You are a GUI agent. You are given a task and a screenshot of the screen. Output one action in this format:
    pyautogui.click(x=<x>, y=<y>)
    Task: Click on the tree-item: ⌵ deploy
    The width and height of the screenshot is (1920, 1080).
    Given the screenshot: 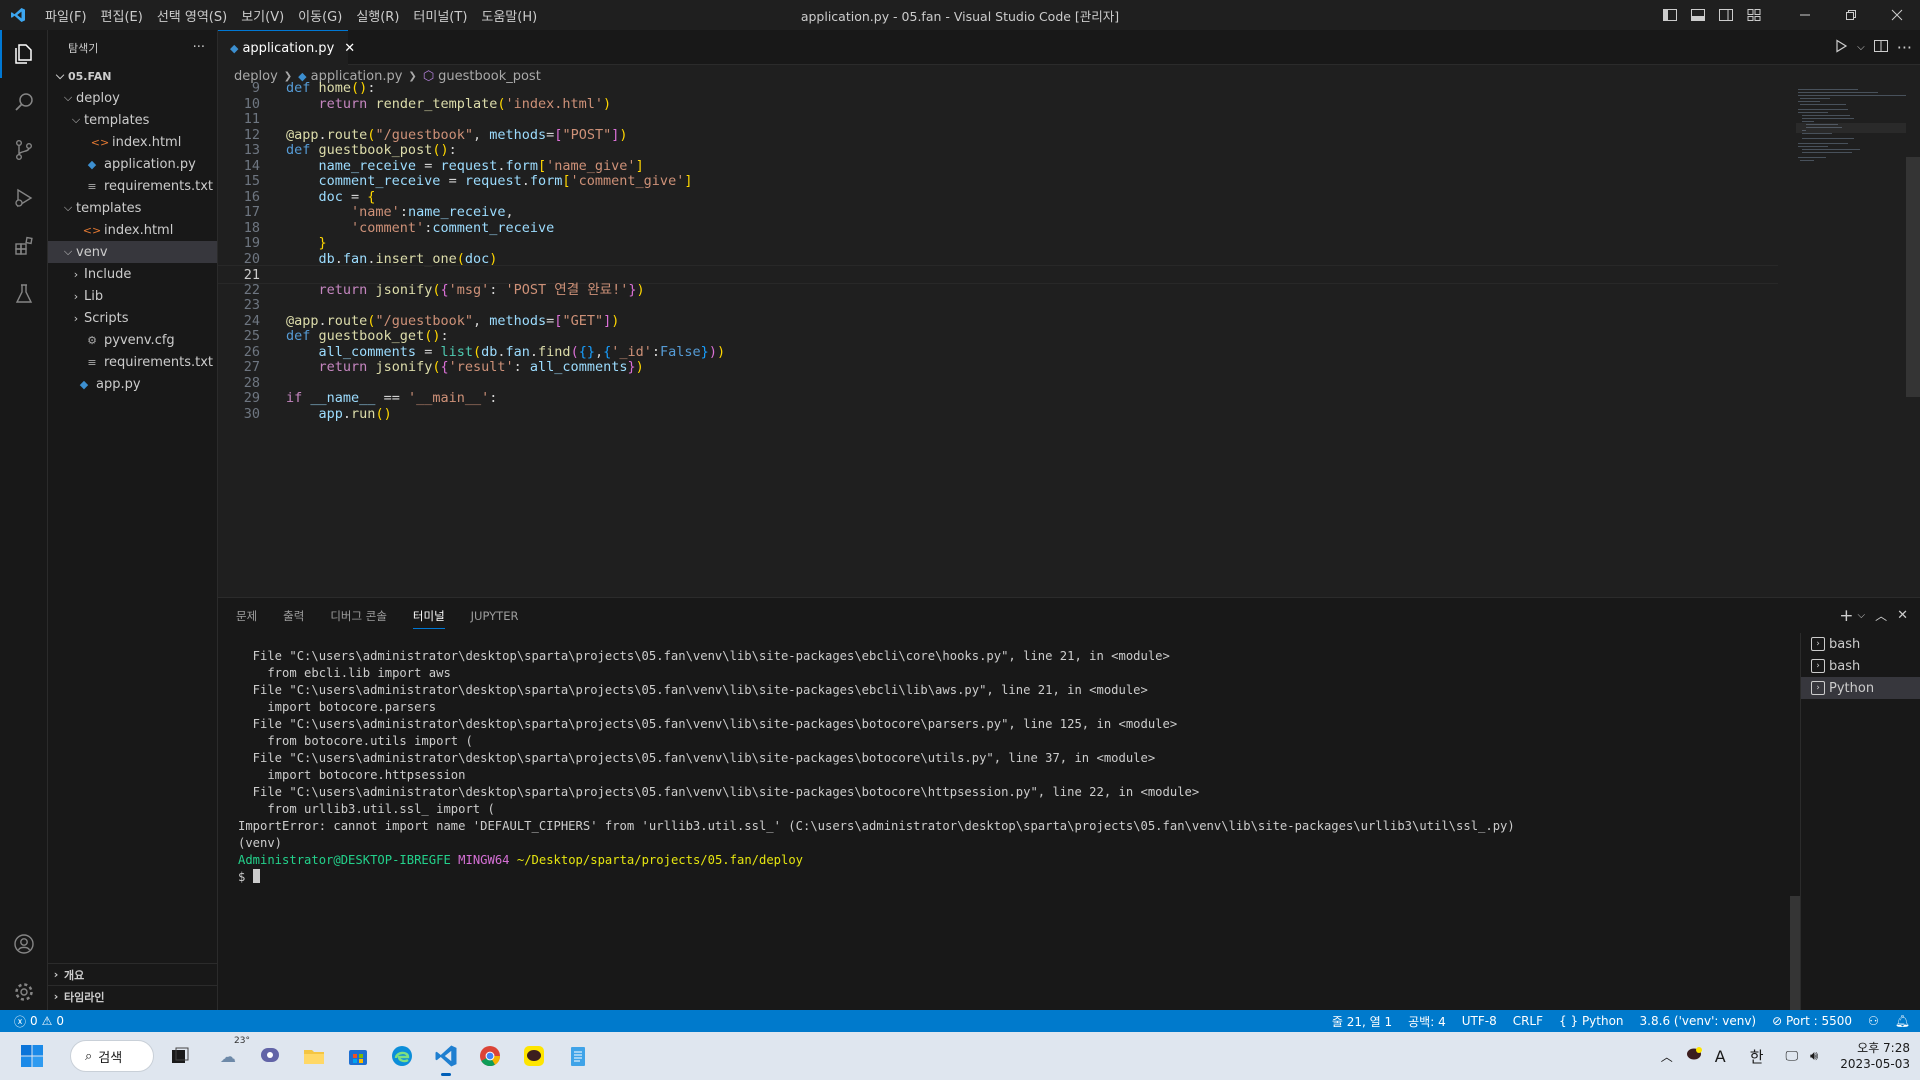 What is the action you would take?
    pyautogui.click(x=132, y=98)
    